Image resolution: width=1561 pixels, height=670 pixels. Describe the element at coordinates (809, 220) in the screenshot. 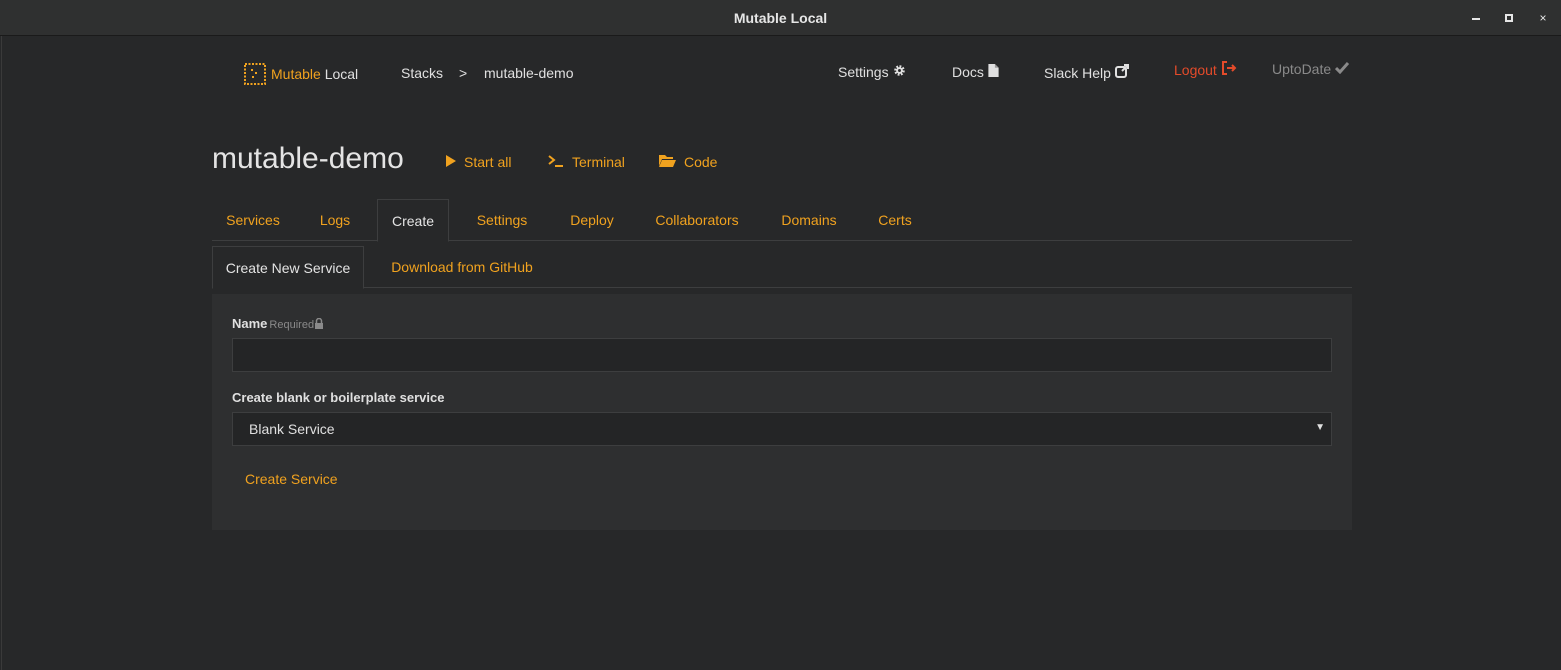

I see `tab-domains: Domains` at that location.